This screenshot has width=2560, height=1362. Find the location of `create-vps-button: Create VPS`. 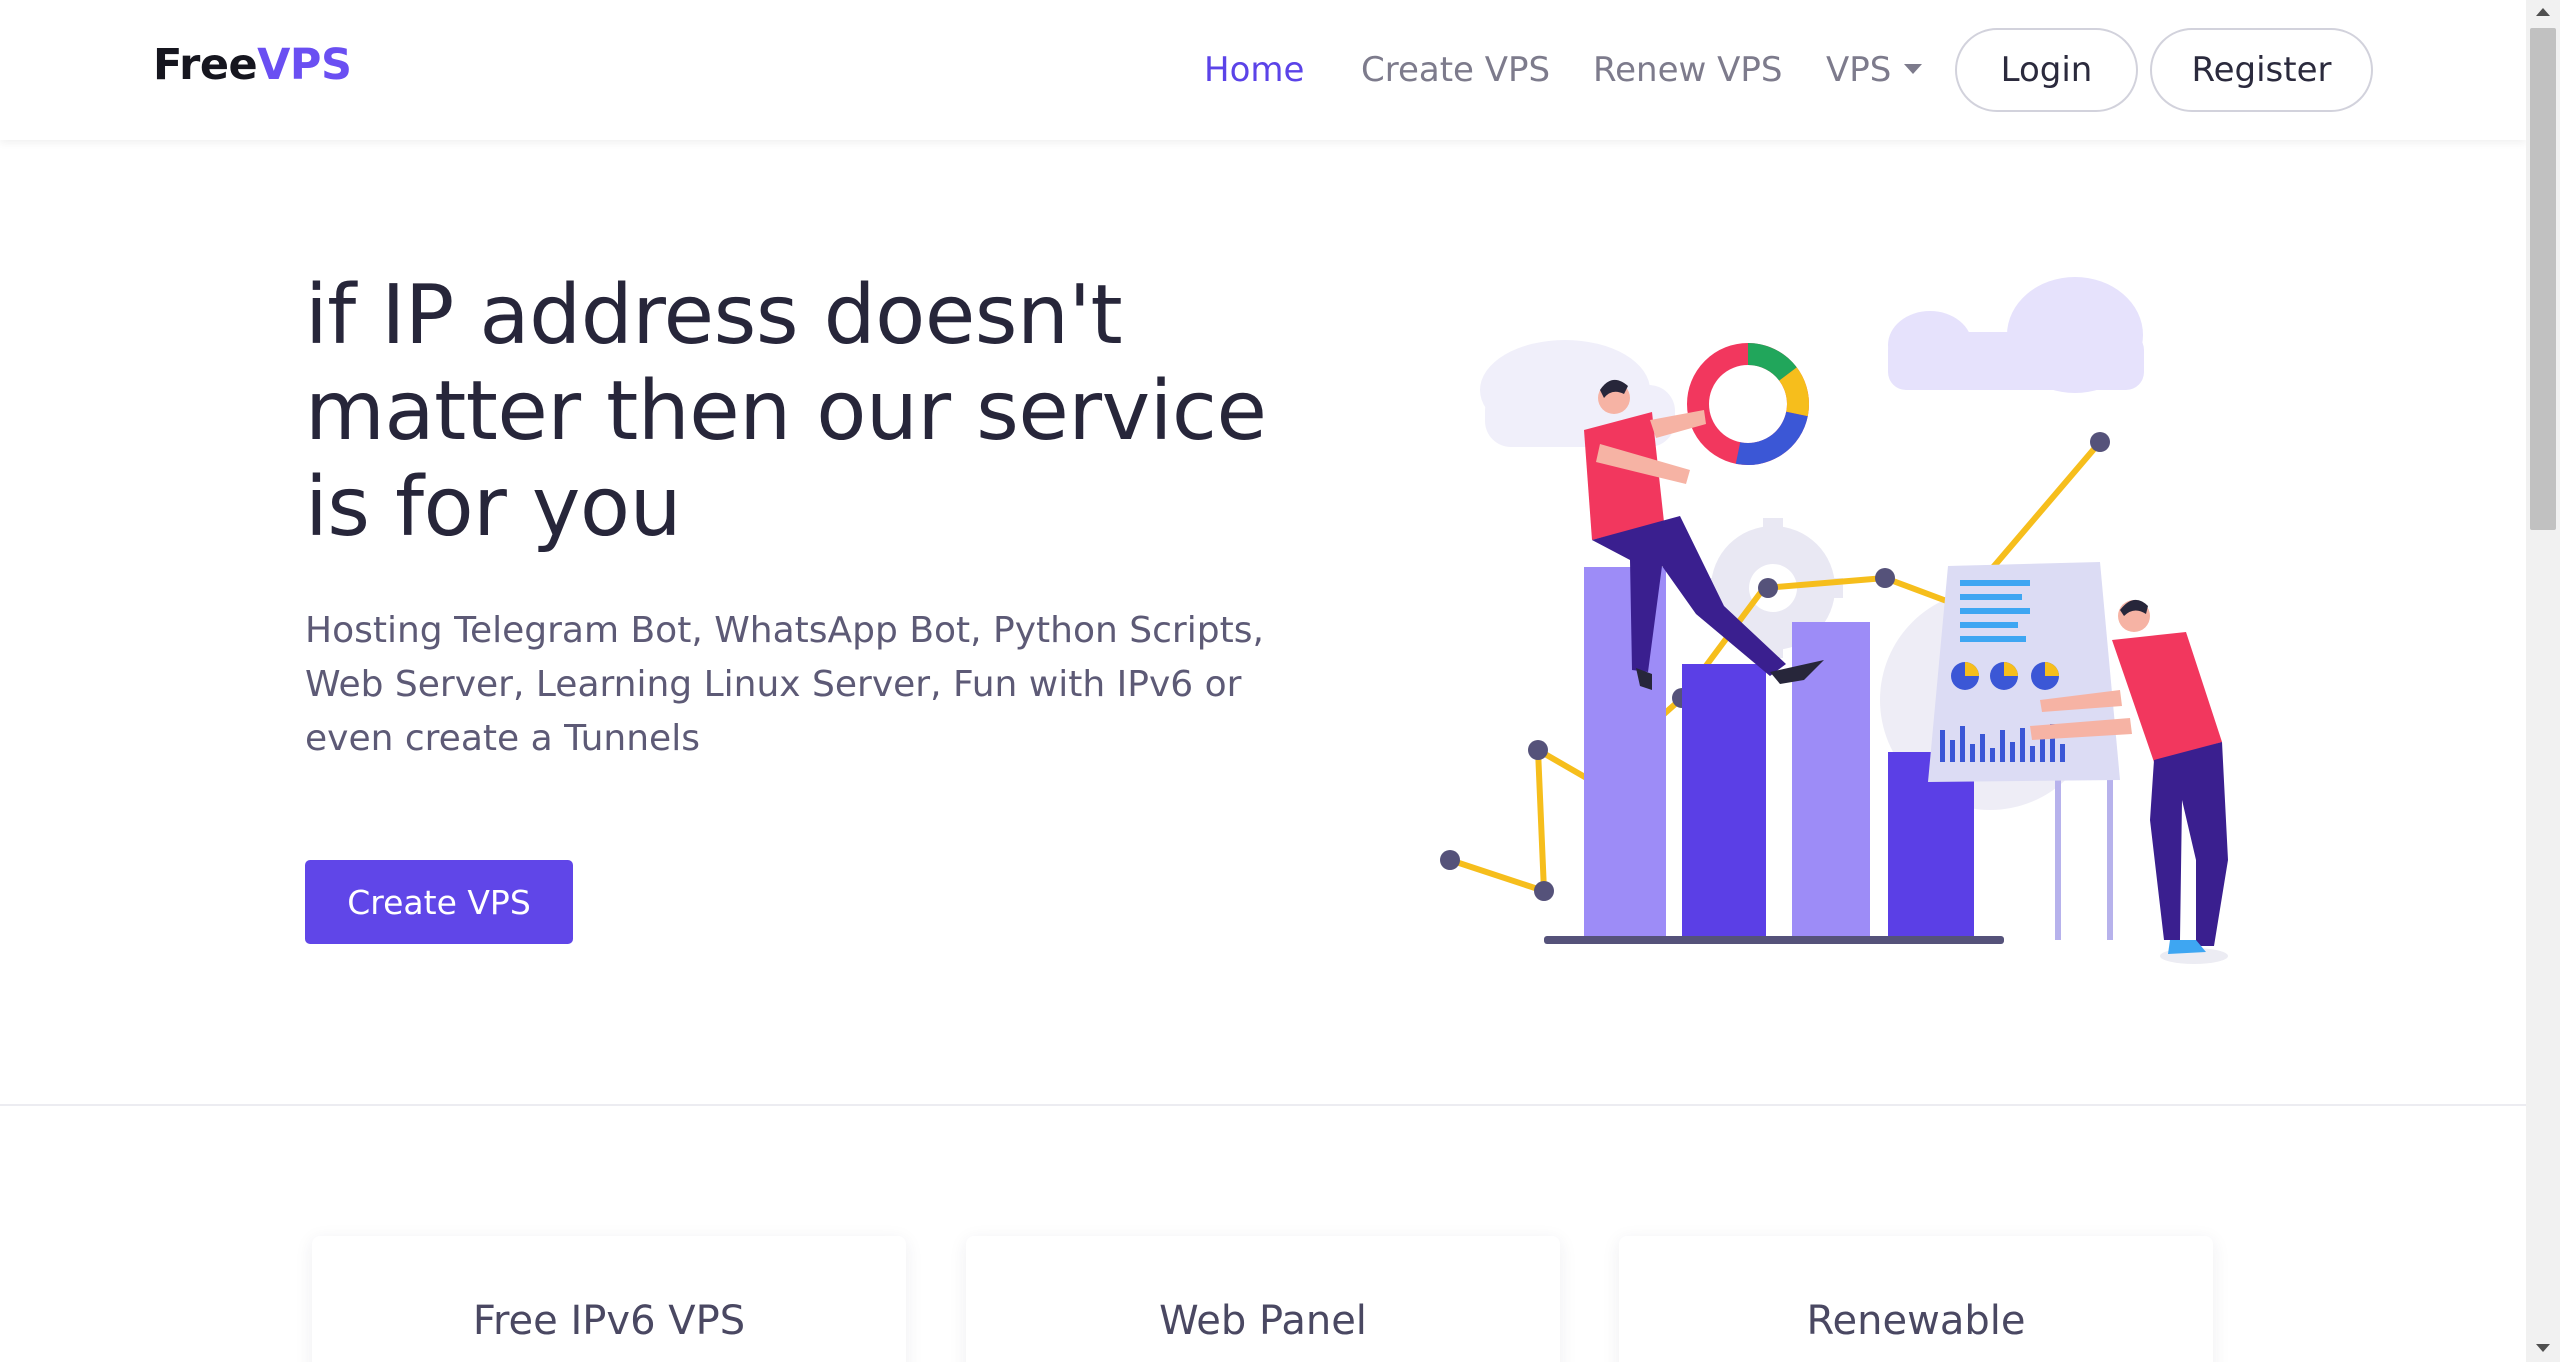

create-vps-button: Create VPS is located at coordinates (439, 902).